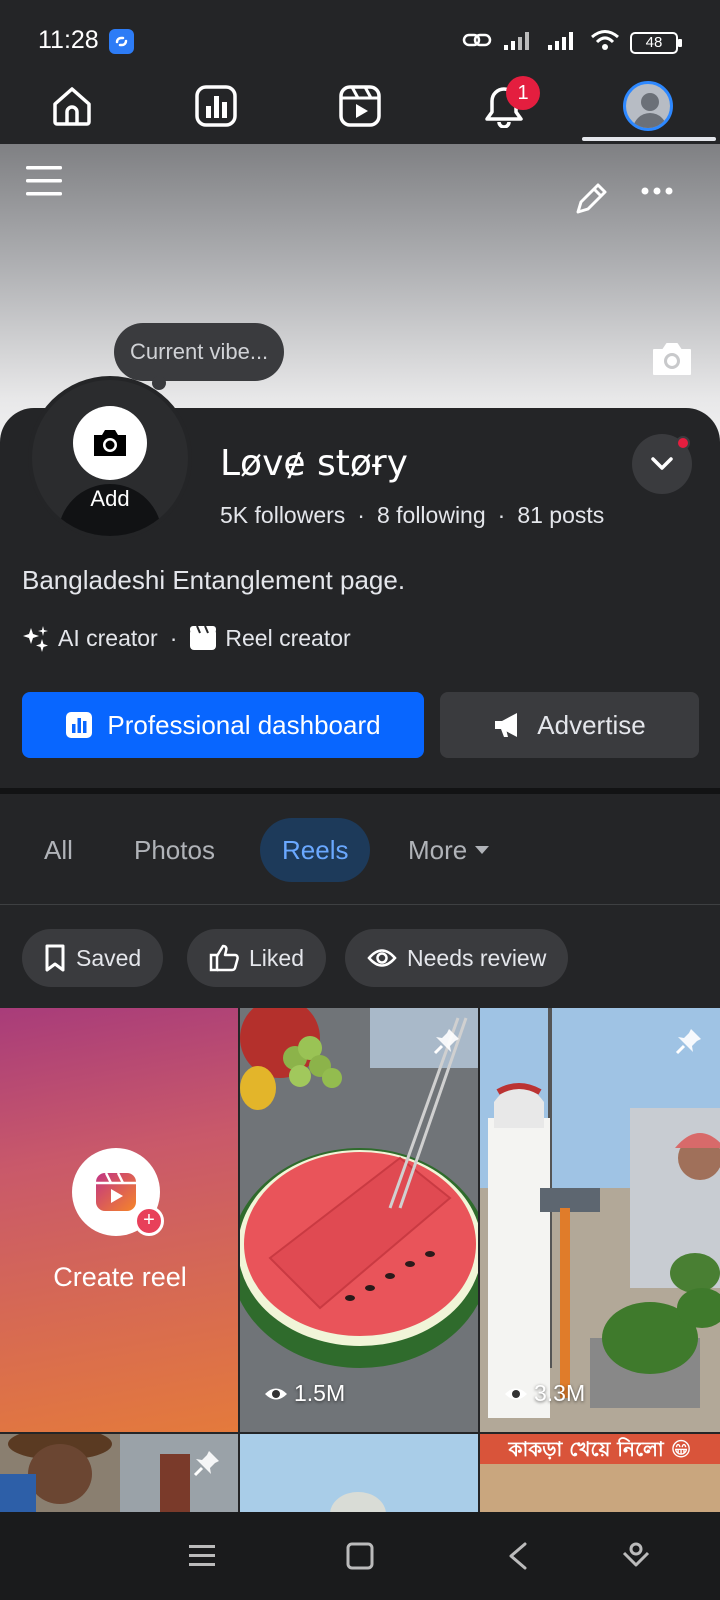 The height and width of the screenshot is (1600, 720). I want to click on profile-picture: Add, so click(110, 458).